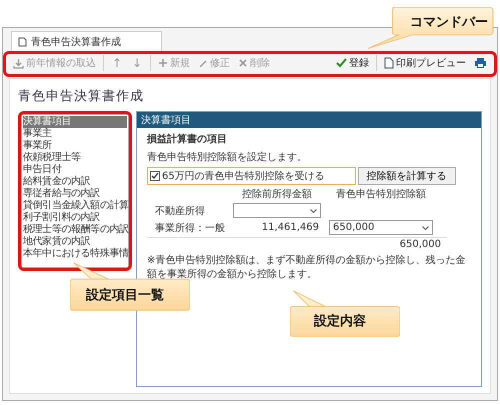  I want to click on column-header: 青色申告特別控除額, so click(381, 194).